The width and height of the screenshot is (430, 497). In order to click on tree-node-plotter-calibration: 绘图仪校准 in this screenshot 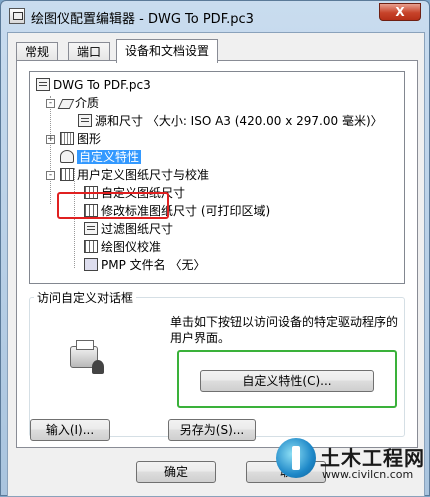, I will do `click(122, 247)`.